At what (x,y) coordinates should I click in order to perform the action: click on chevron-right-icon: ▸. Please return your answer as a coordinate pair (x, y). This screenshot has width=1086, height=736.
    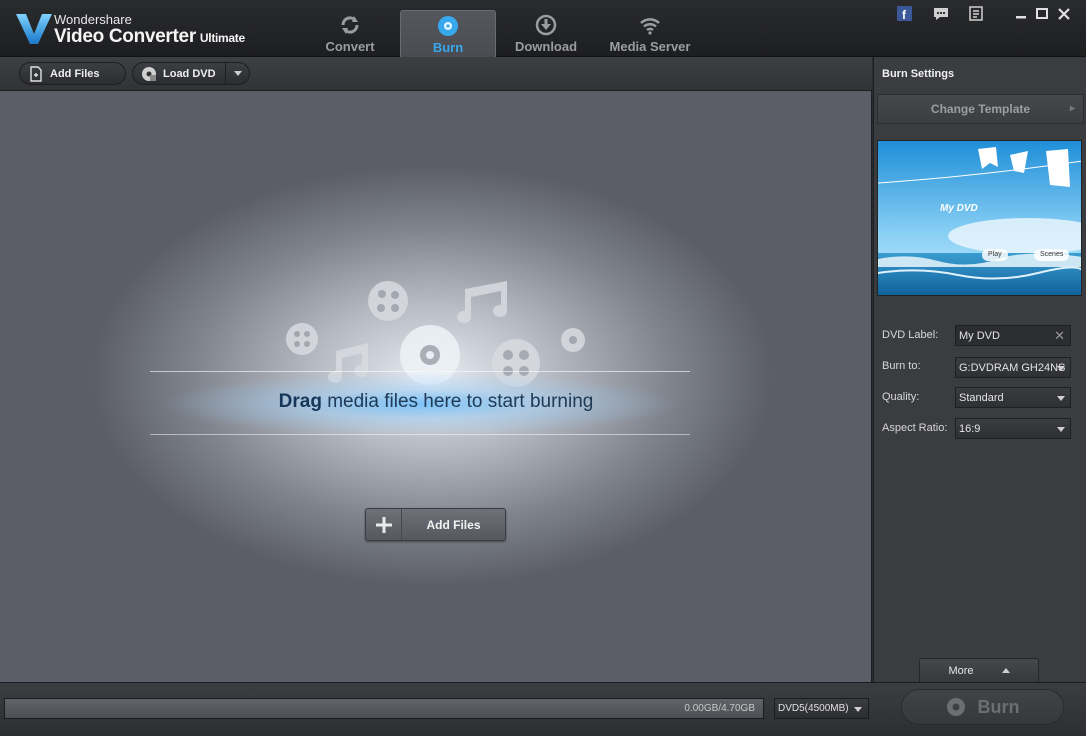
    Looking at the image, I should click on (1072, 108).